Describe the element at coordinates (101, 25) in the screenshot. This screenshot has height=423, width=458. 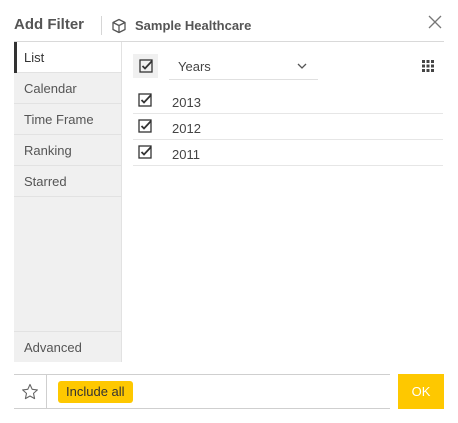
I see `header-divider` at that location.